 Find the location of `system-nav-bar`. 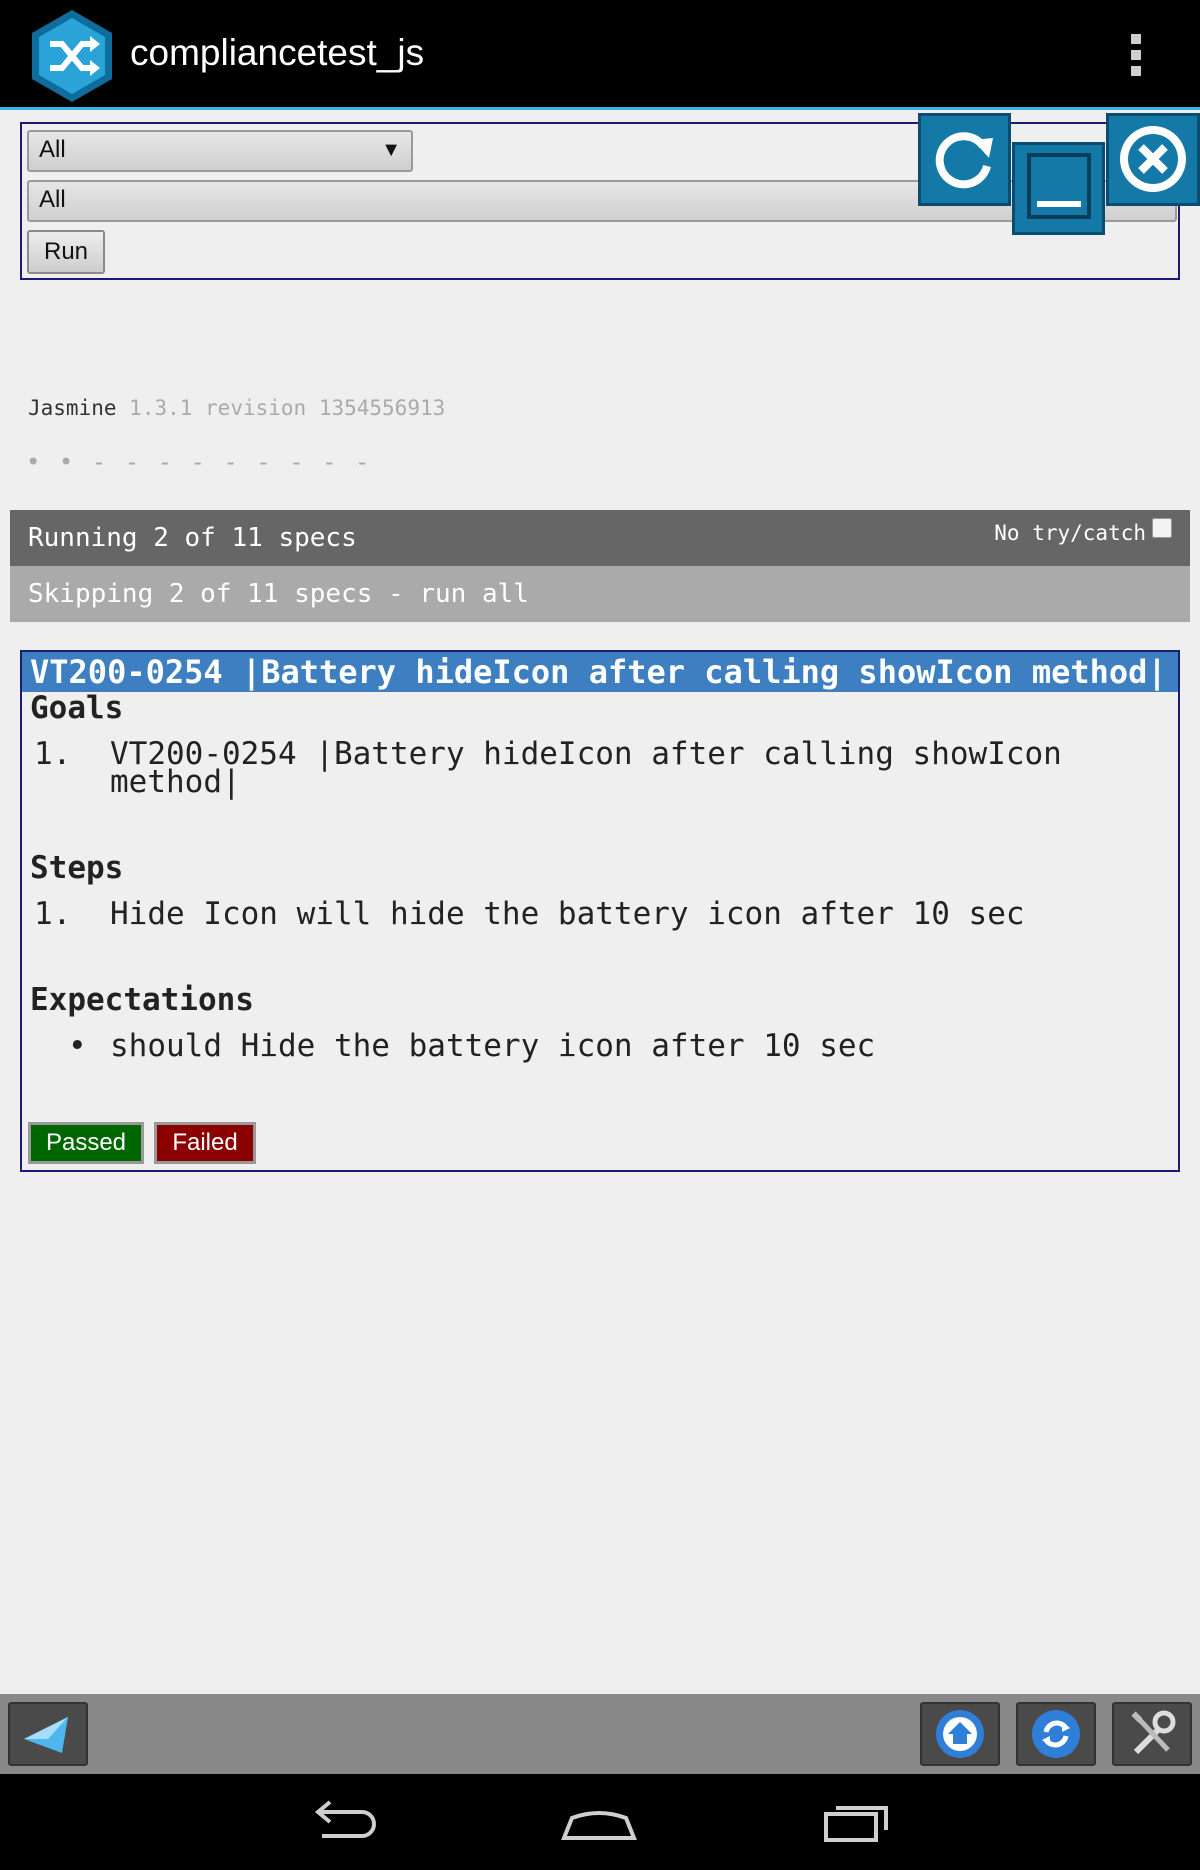

system-nav-bar is located at coordinates (600, 1822).